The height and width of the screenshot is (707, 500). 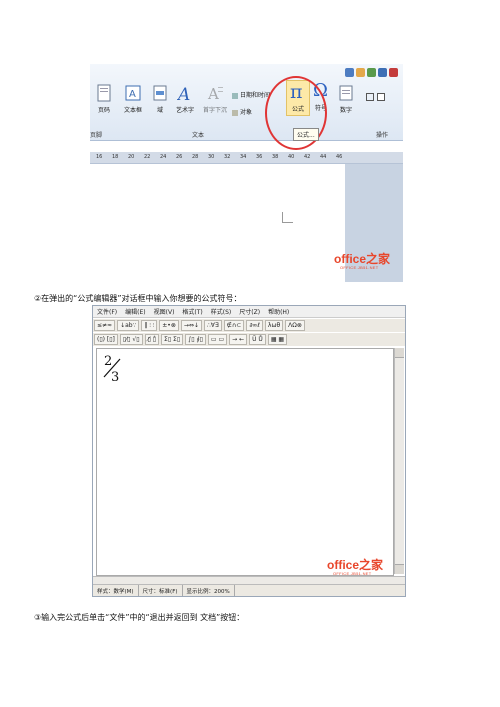 I want to click on dropcap-button: A 首字下沉, so click(x=215, y=99).